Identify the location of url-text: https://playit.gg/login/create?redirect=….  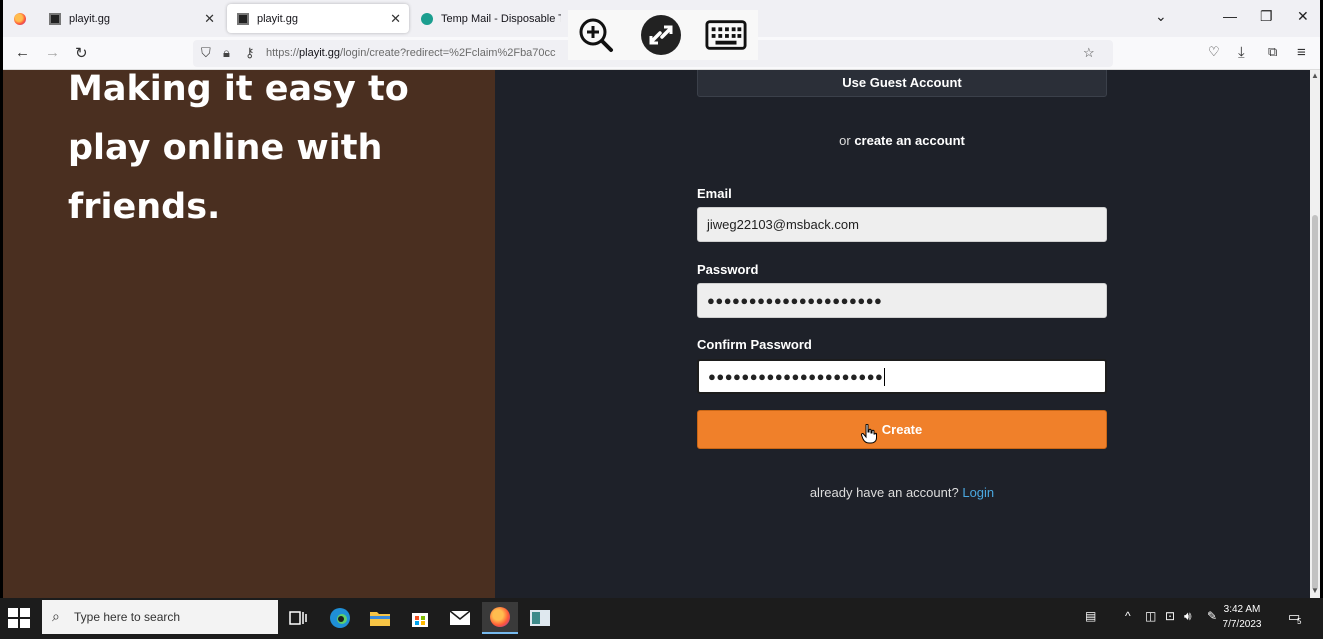
(411, 53).